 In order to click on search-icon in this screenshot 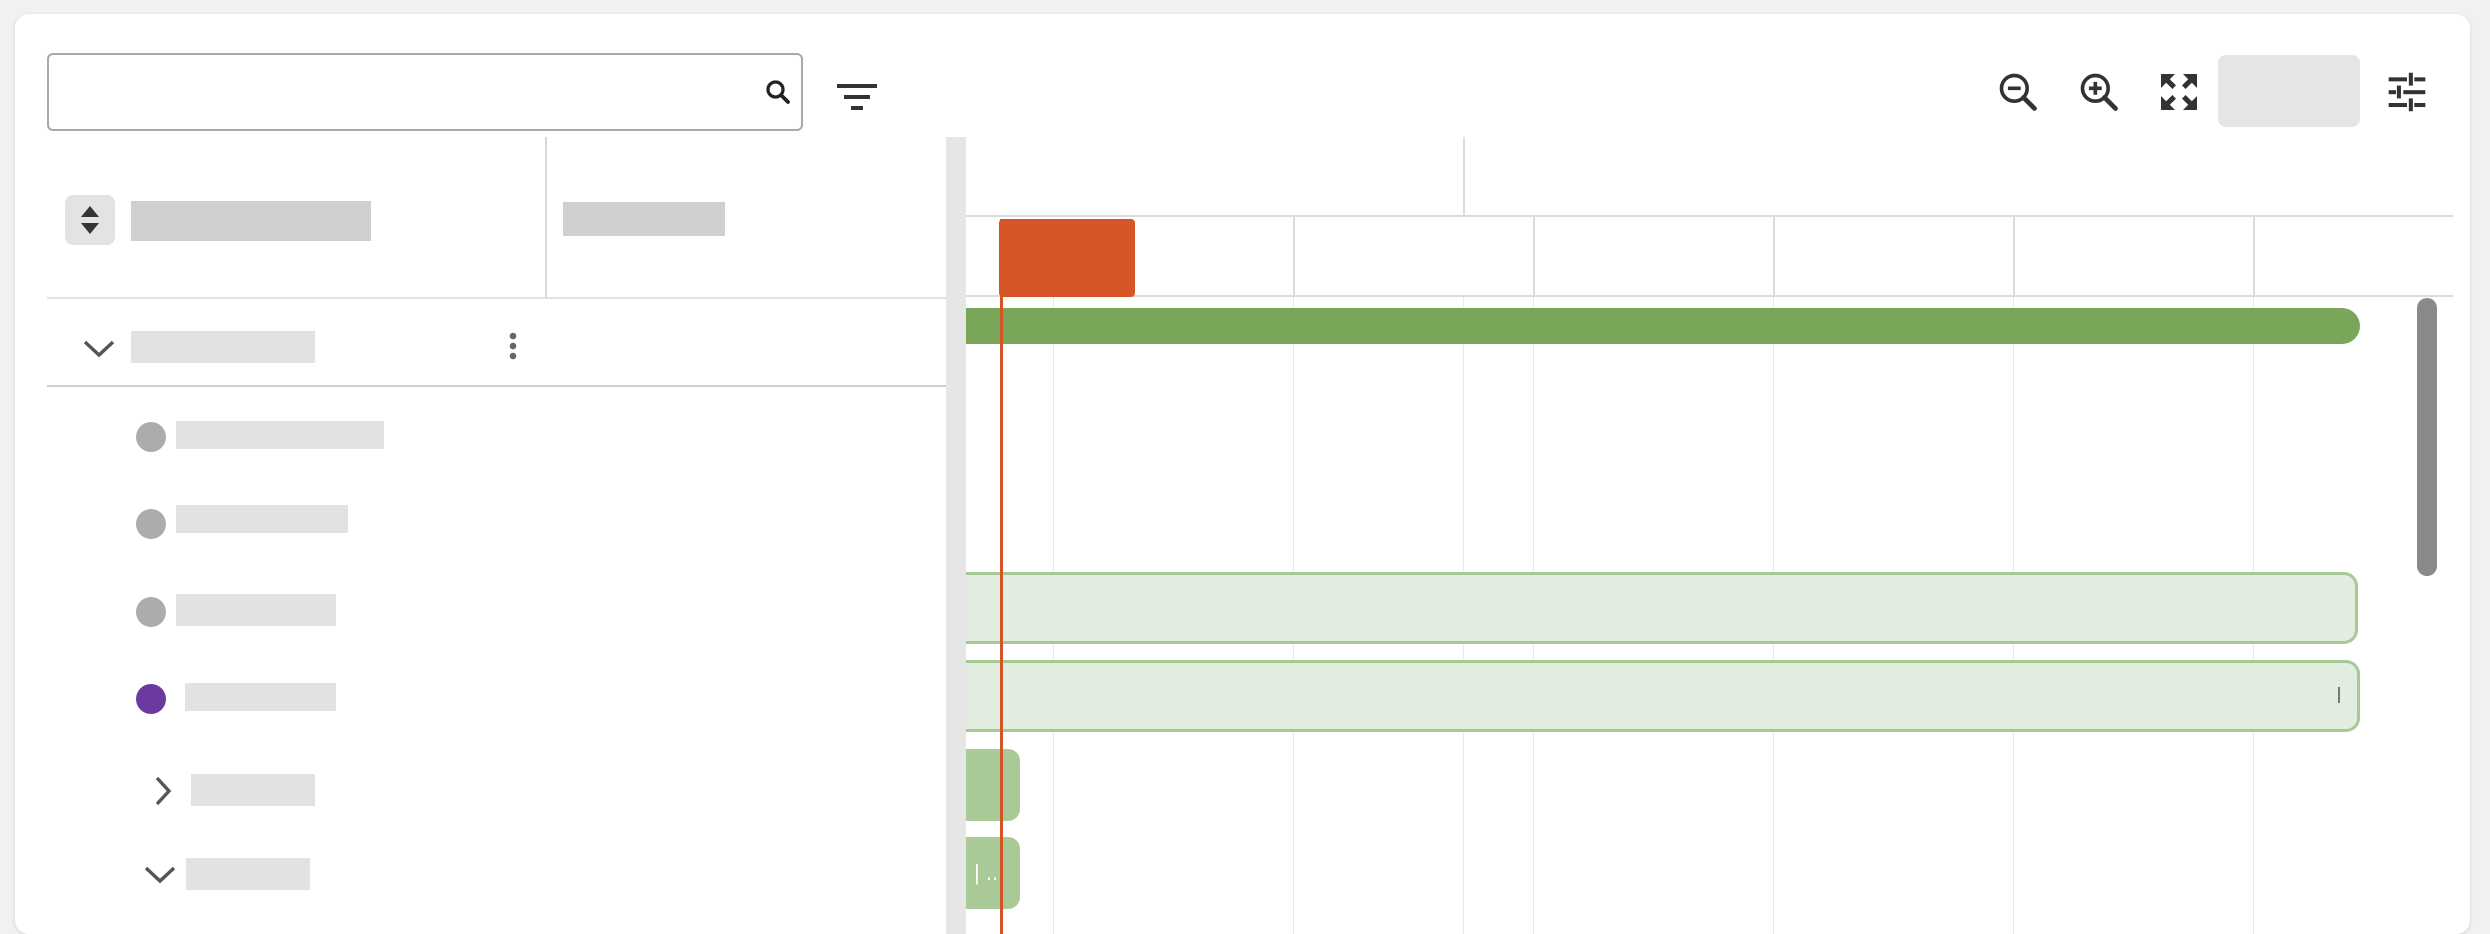, I will do `click(778, 92)`.